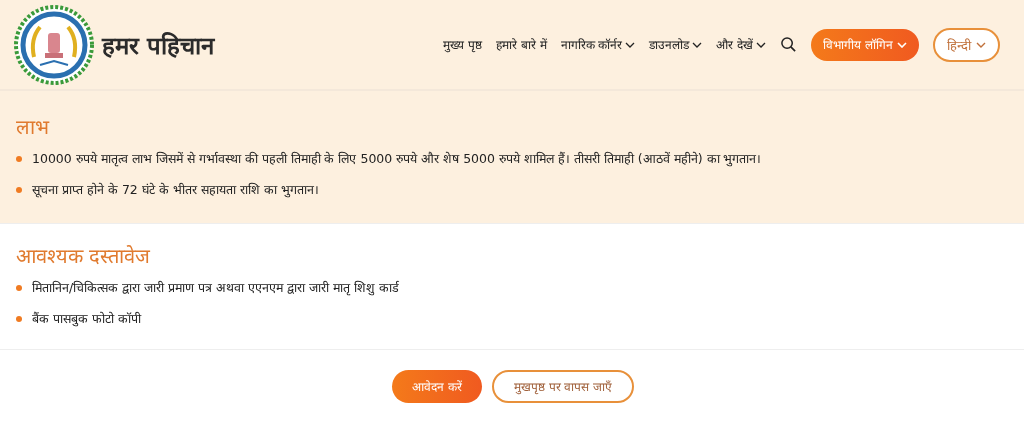  What do you see at coordinates (598, 44) in the screenshot?
I see `nav-link: नागरिक कॉर्नर` at bounding box center [598, 44].